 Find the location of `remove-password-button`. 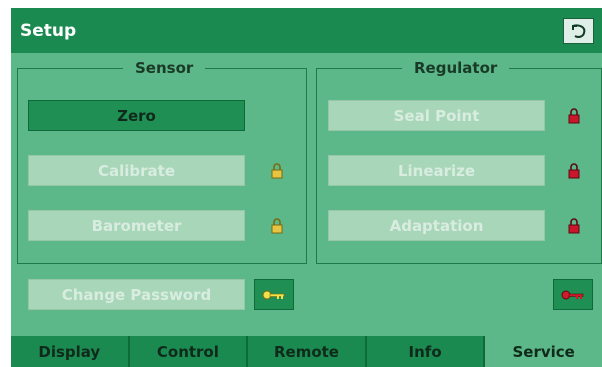

remove-password-button is located at coordinates (573, 294).